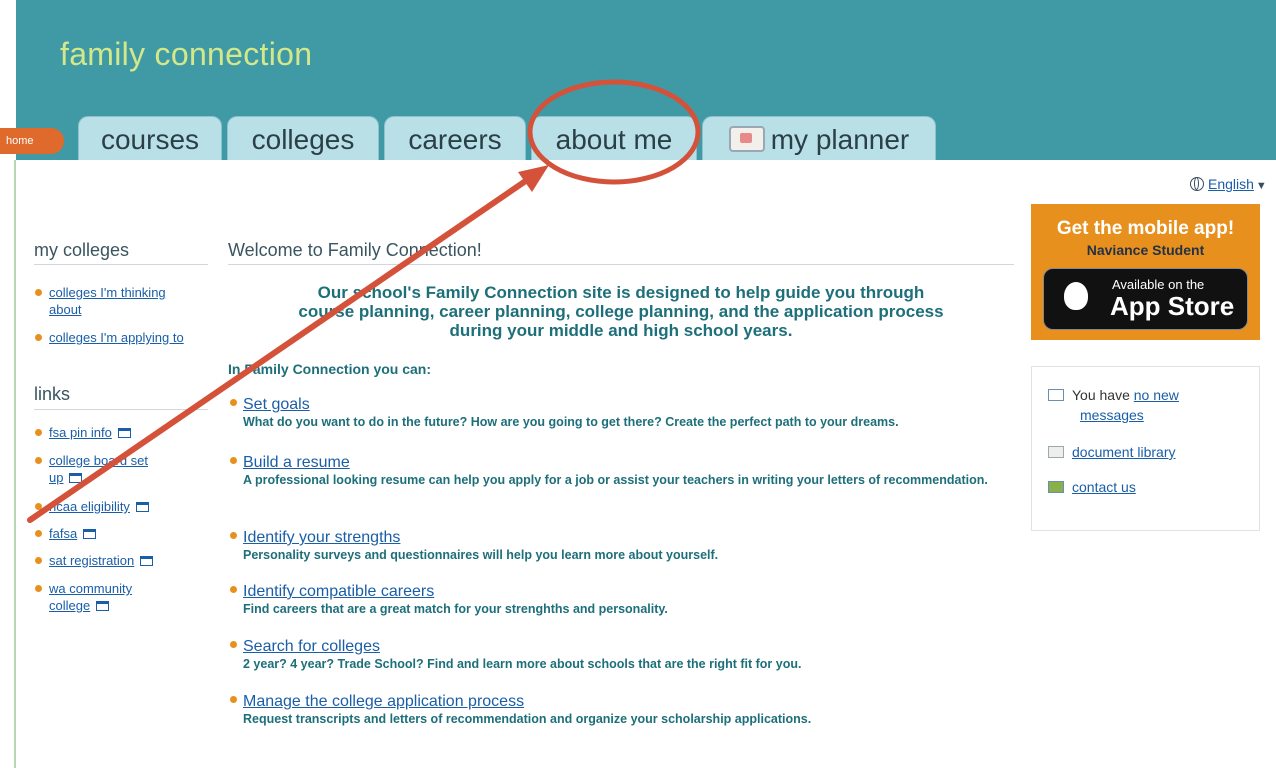 The width and height of the screenshot is (1276, 768). What do you see at coordinates (1231, 184) in the screenshot?
I see `language-label: English` at bounding box center [1231, 184].